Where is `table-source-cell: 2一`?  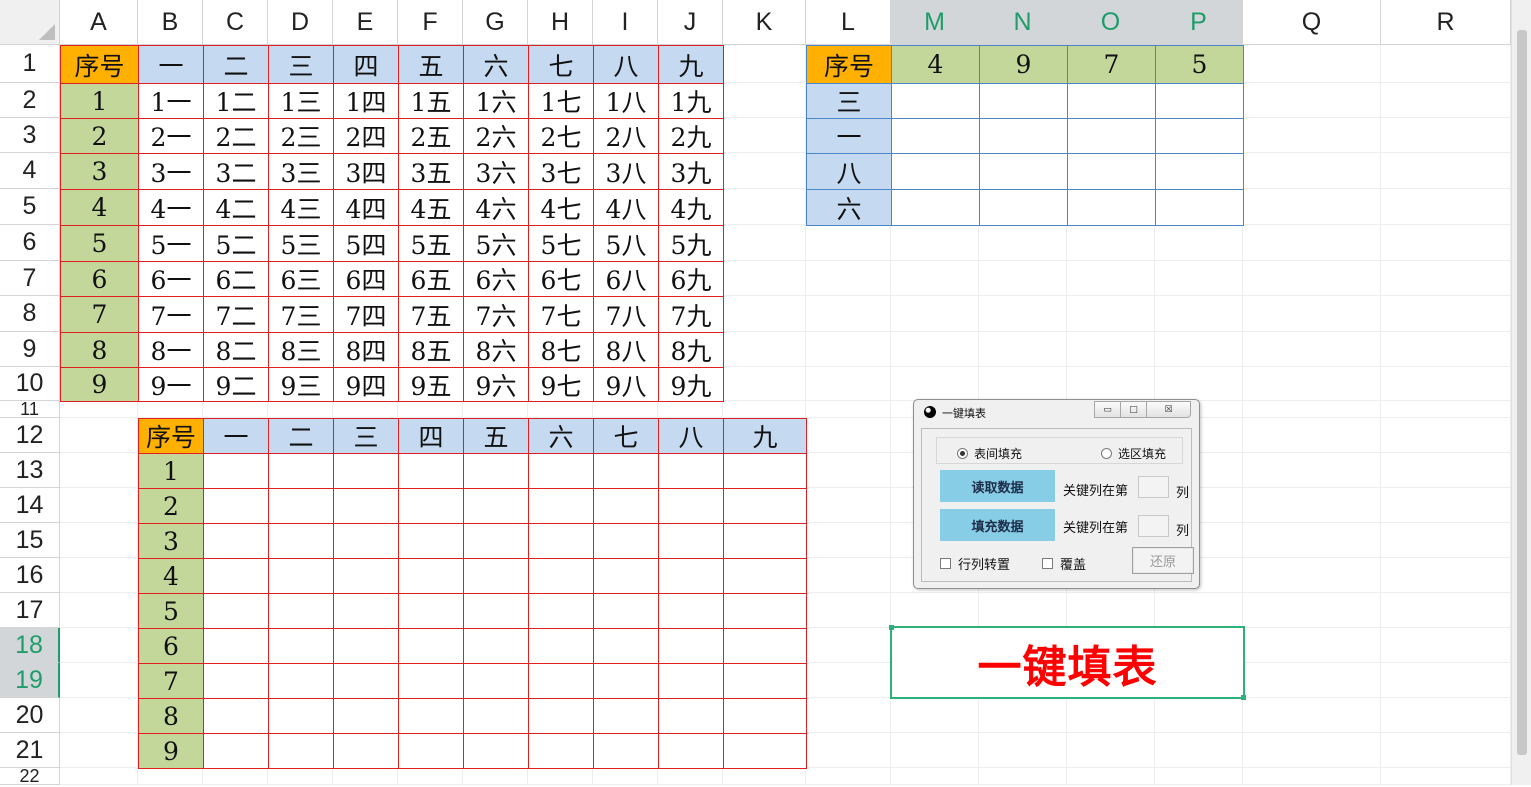 table-source-cell: 2一 is located at coordinates (171, 136).